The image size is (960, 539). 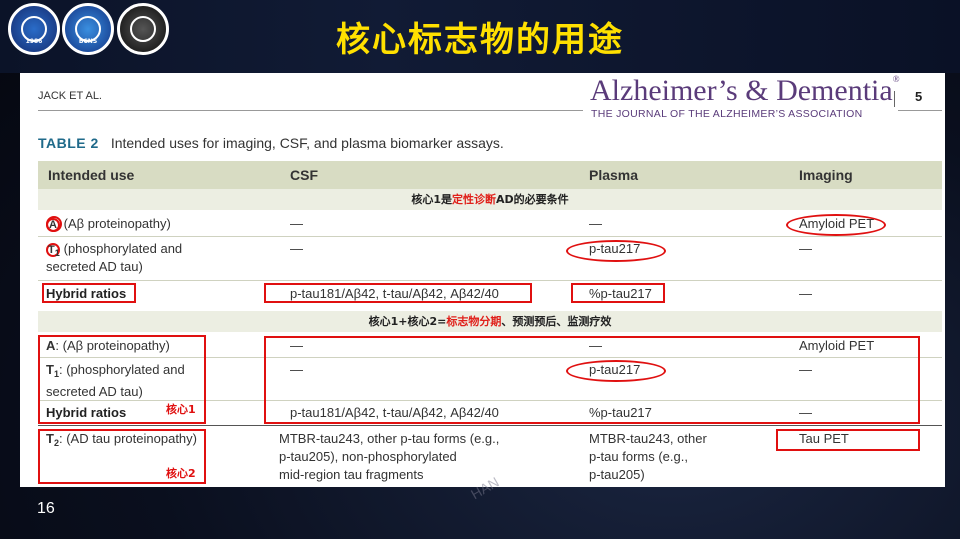 What do you see at coordinates (108, 224) in the screenshot?
I see `row1-use: A (Aβ proteinopathy)` at bounding box center [108, 224].